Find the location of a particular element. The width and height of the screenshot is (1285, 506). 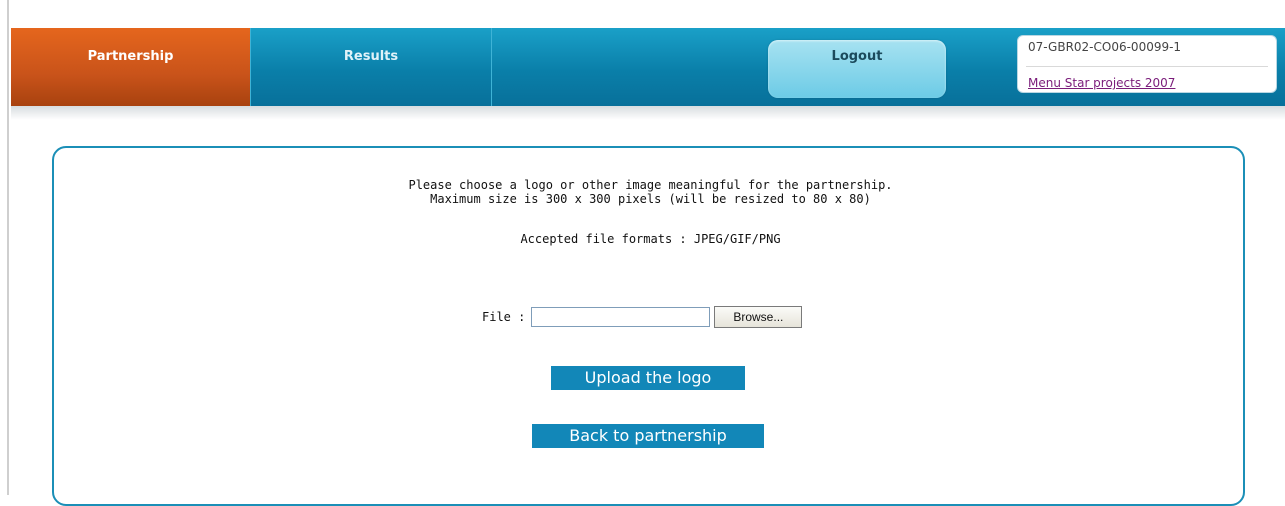

panel-bottom-cutoff is located at coordinates (648, 479).